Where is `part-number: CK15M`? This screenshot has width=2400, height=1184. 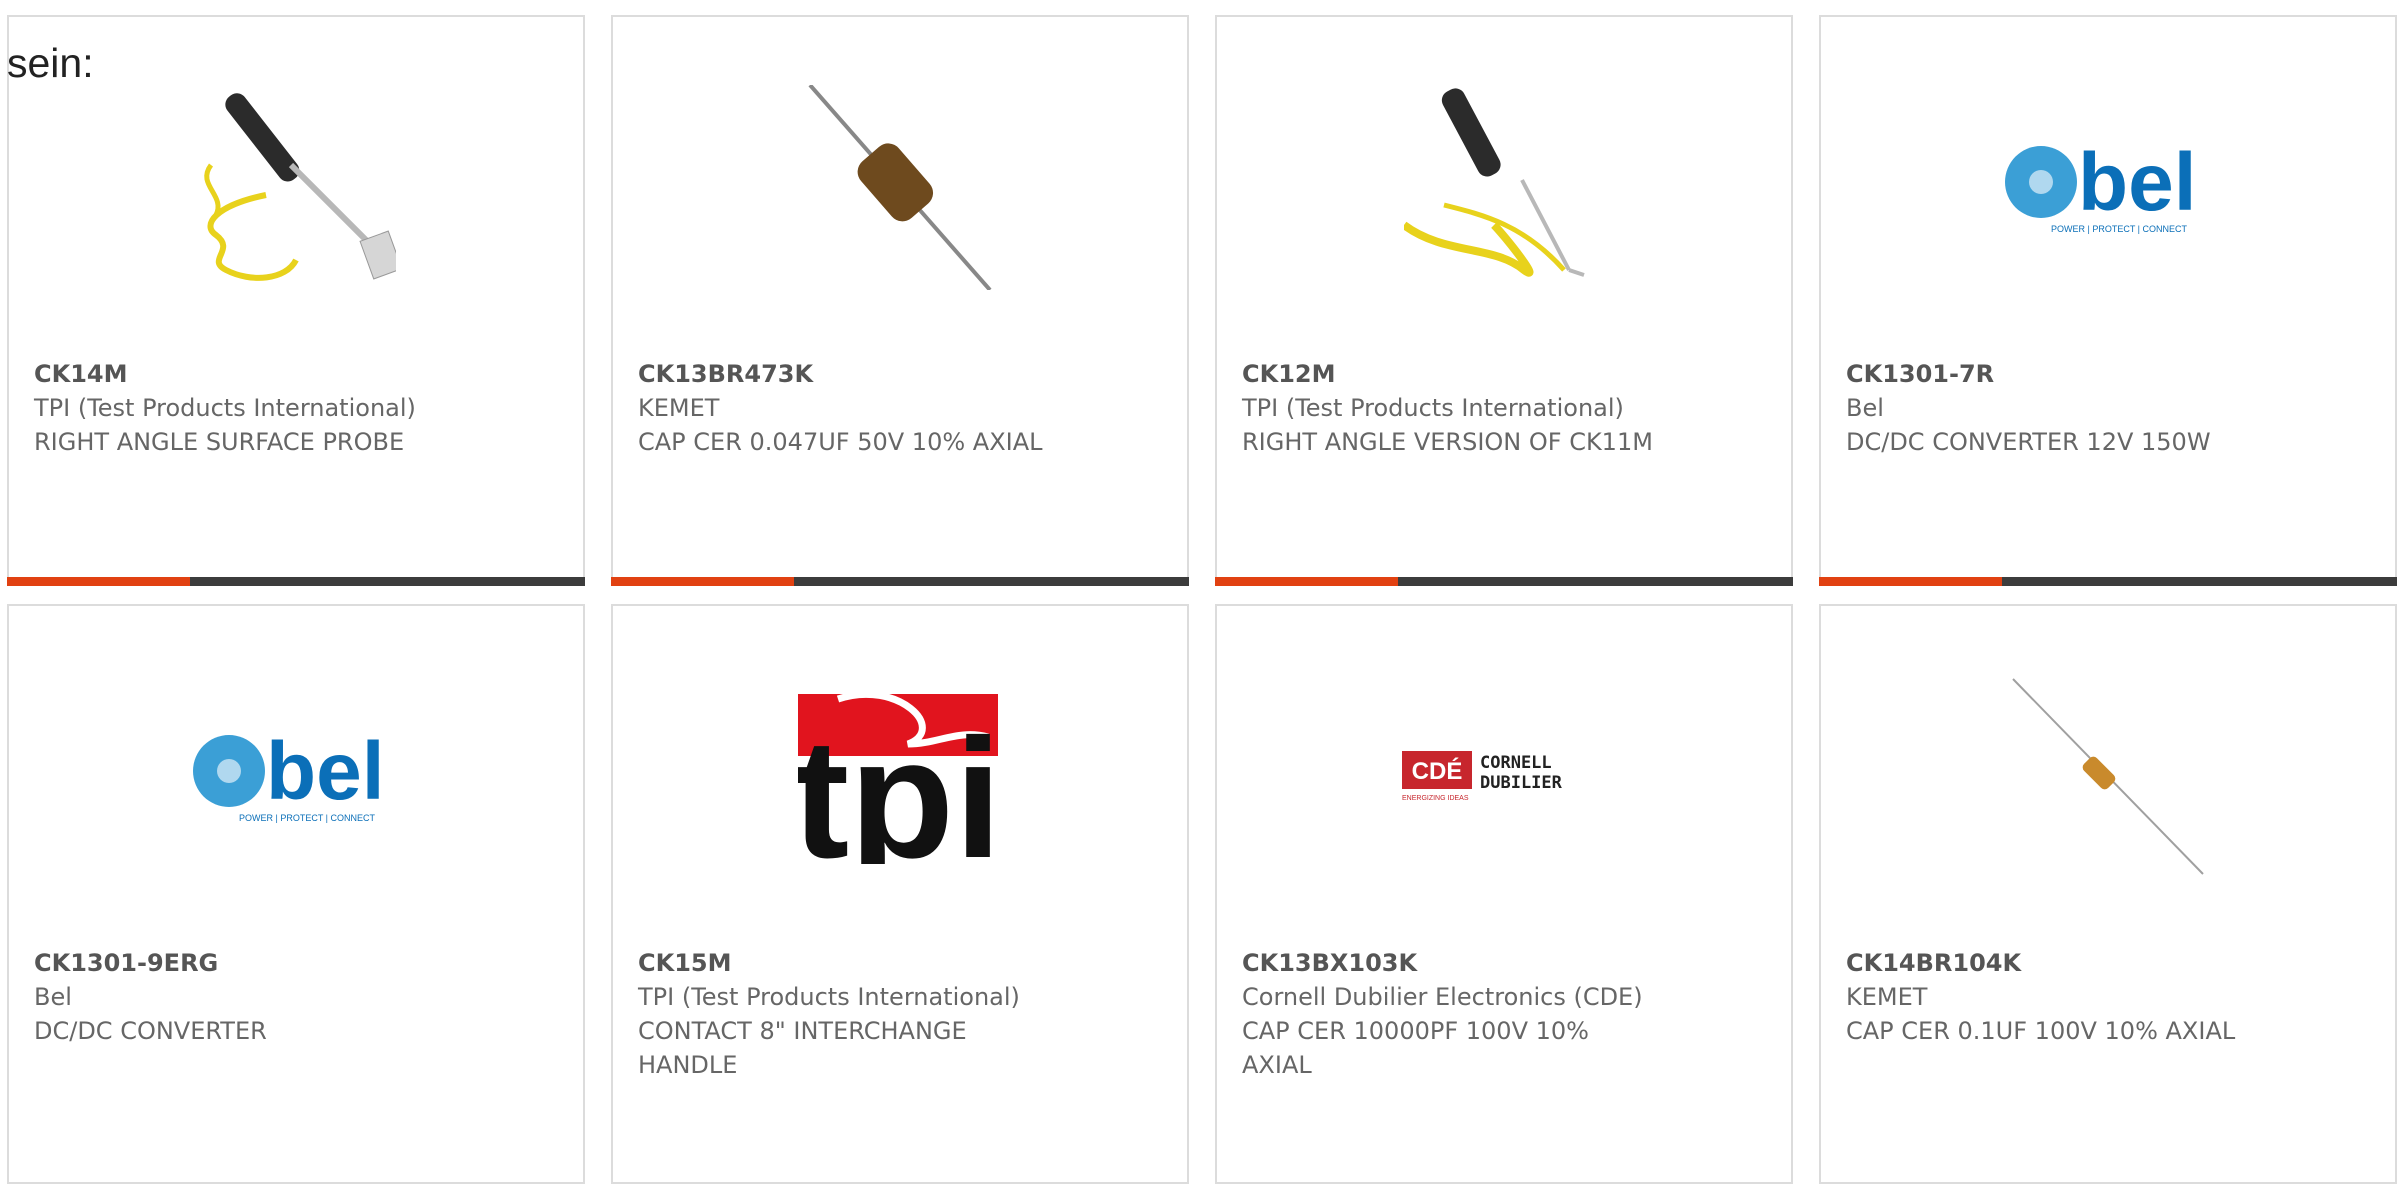 part-number: CK15M is located at coordinates (902, 963).